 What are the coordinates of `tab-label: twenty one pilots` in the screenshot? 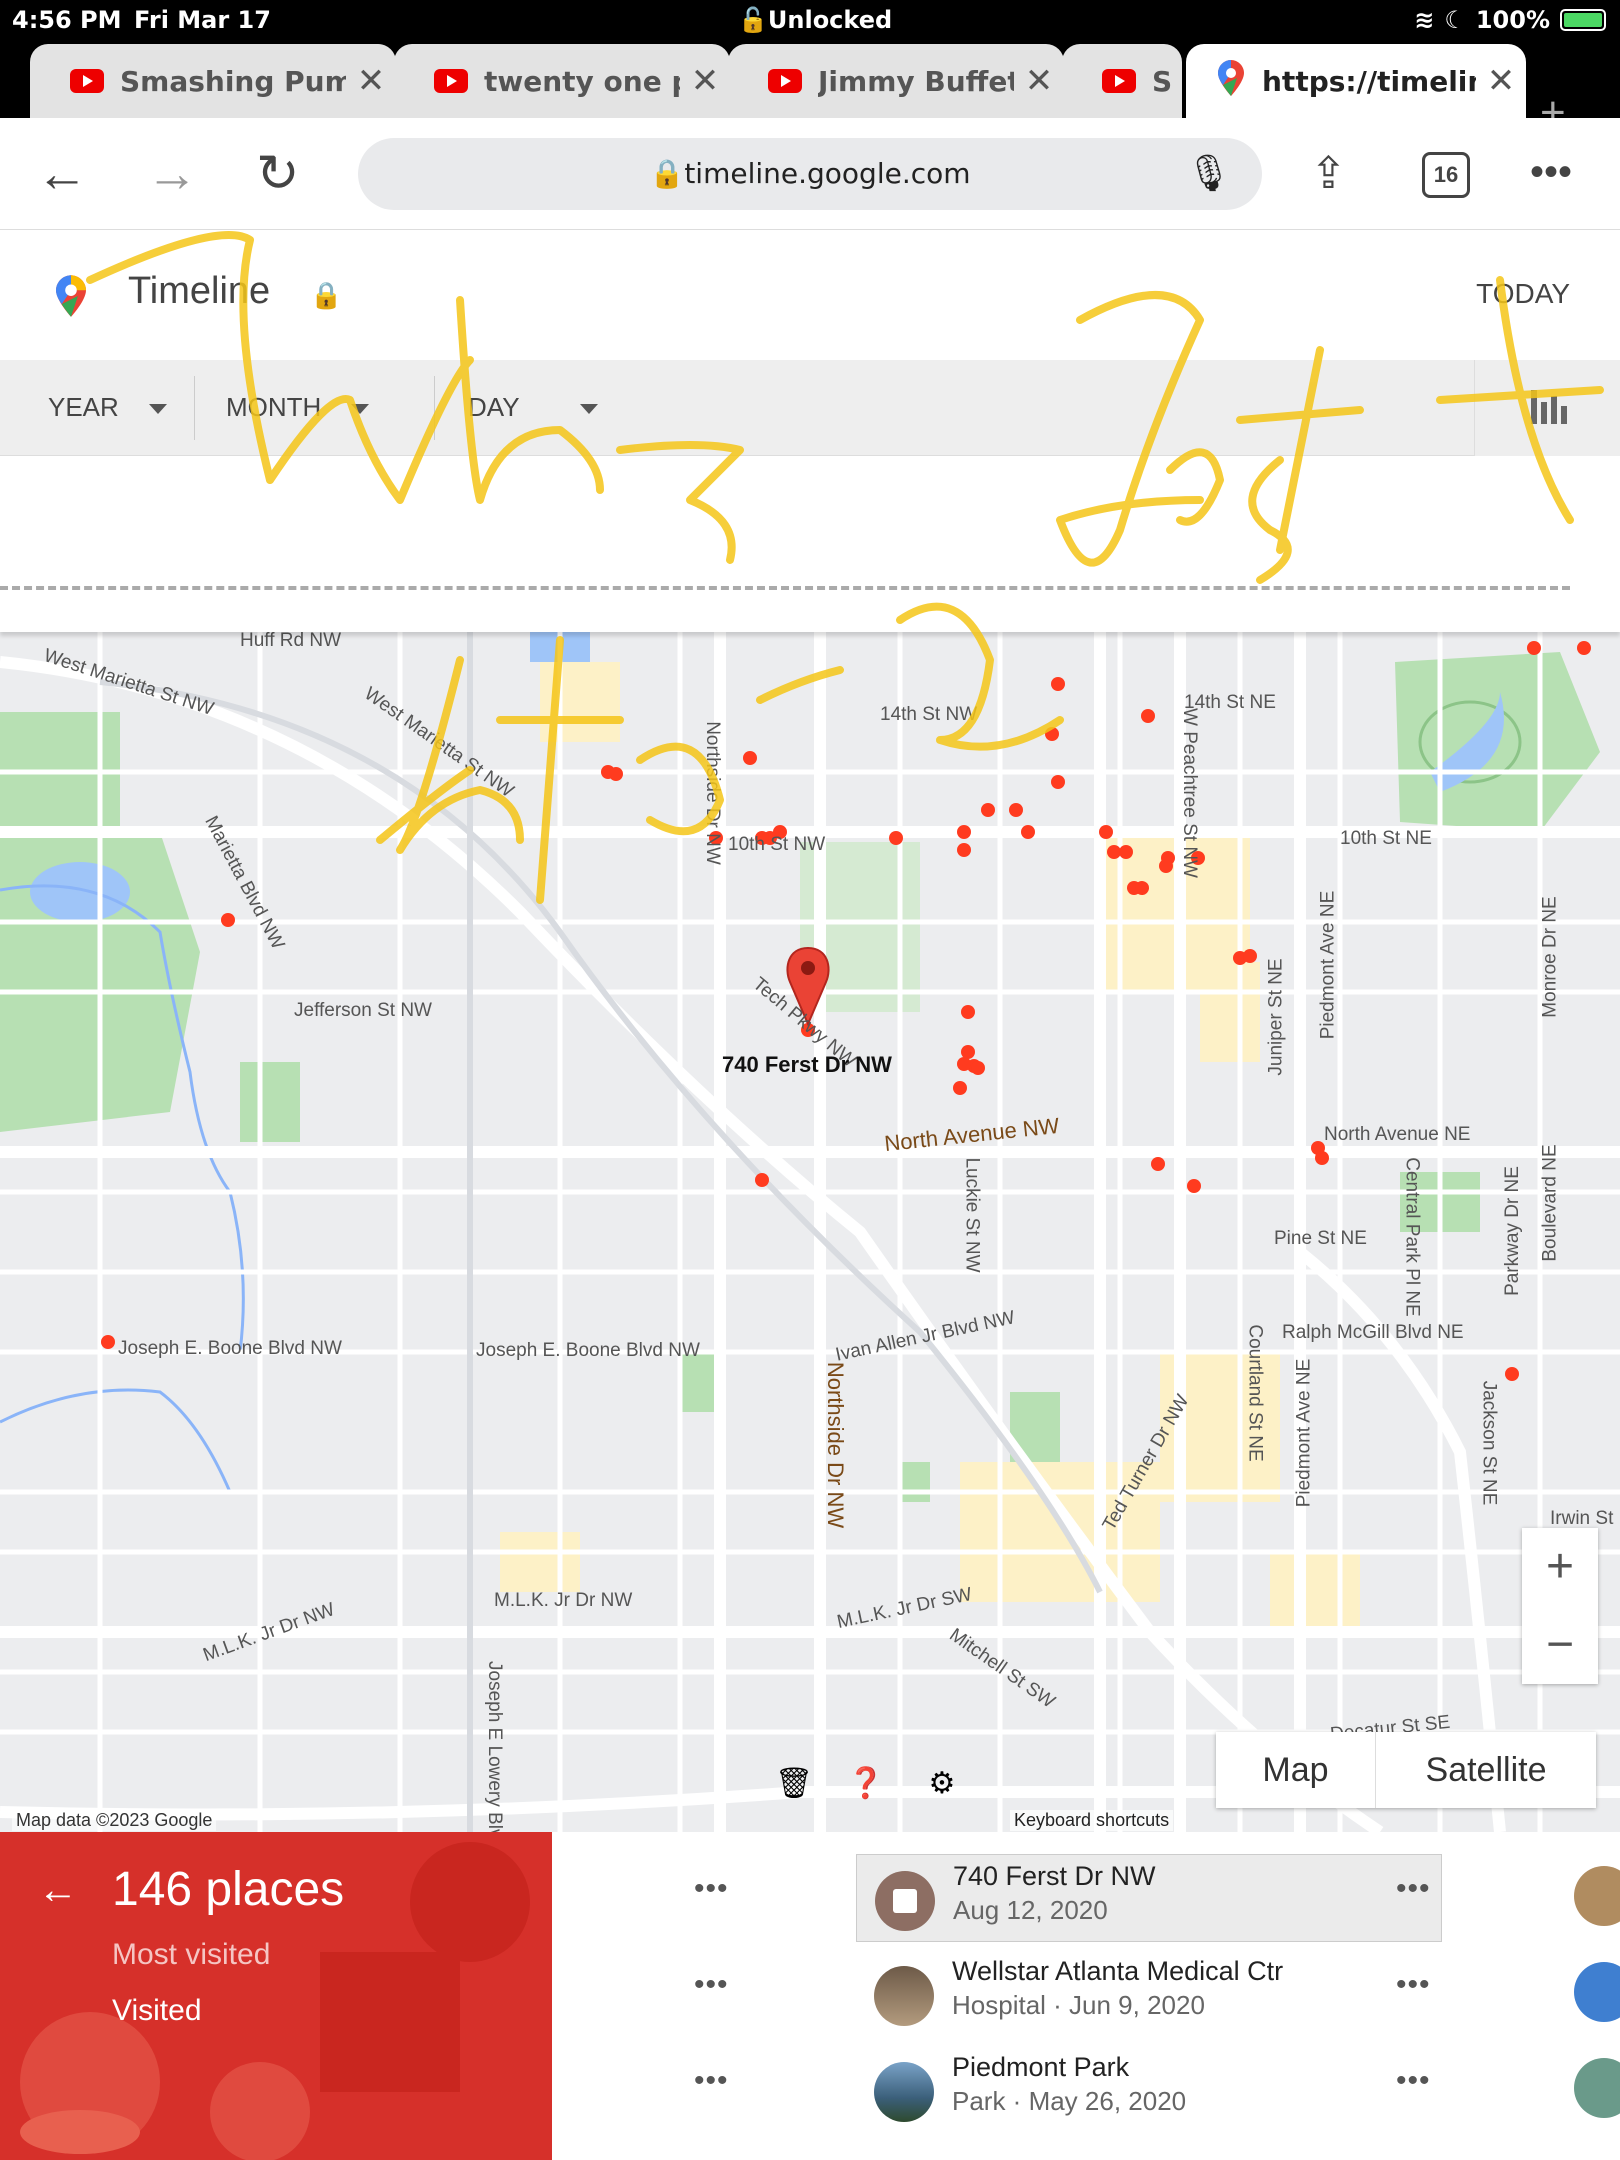 It's located at (582, 81).